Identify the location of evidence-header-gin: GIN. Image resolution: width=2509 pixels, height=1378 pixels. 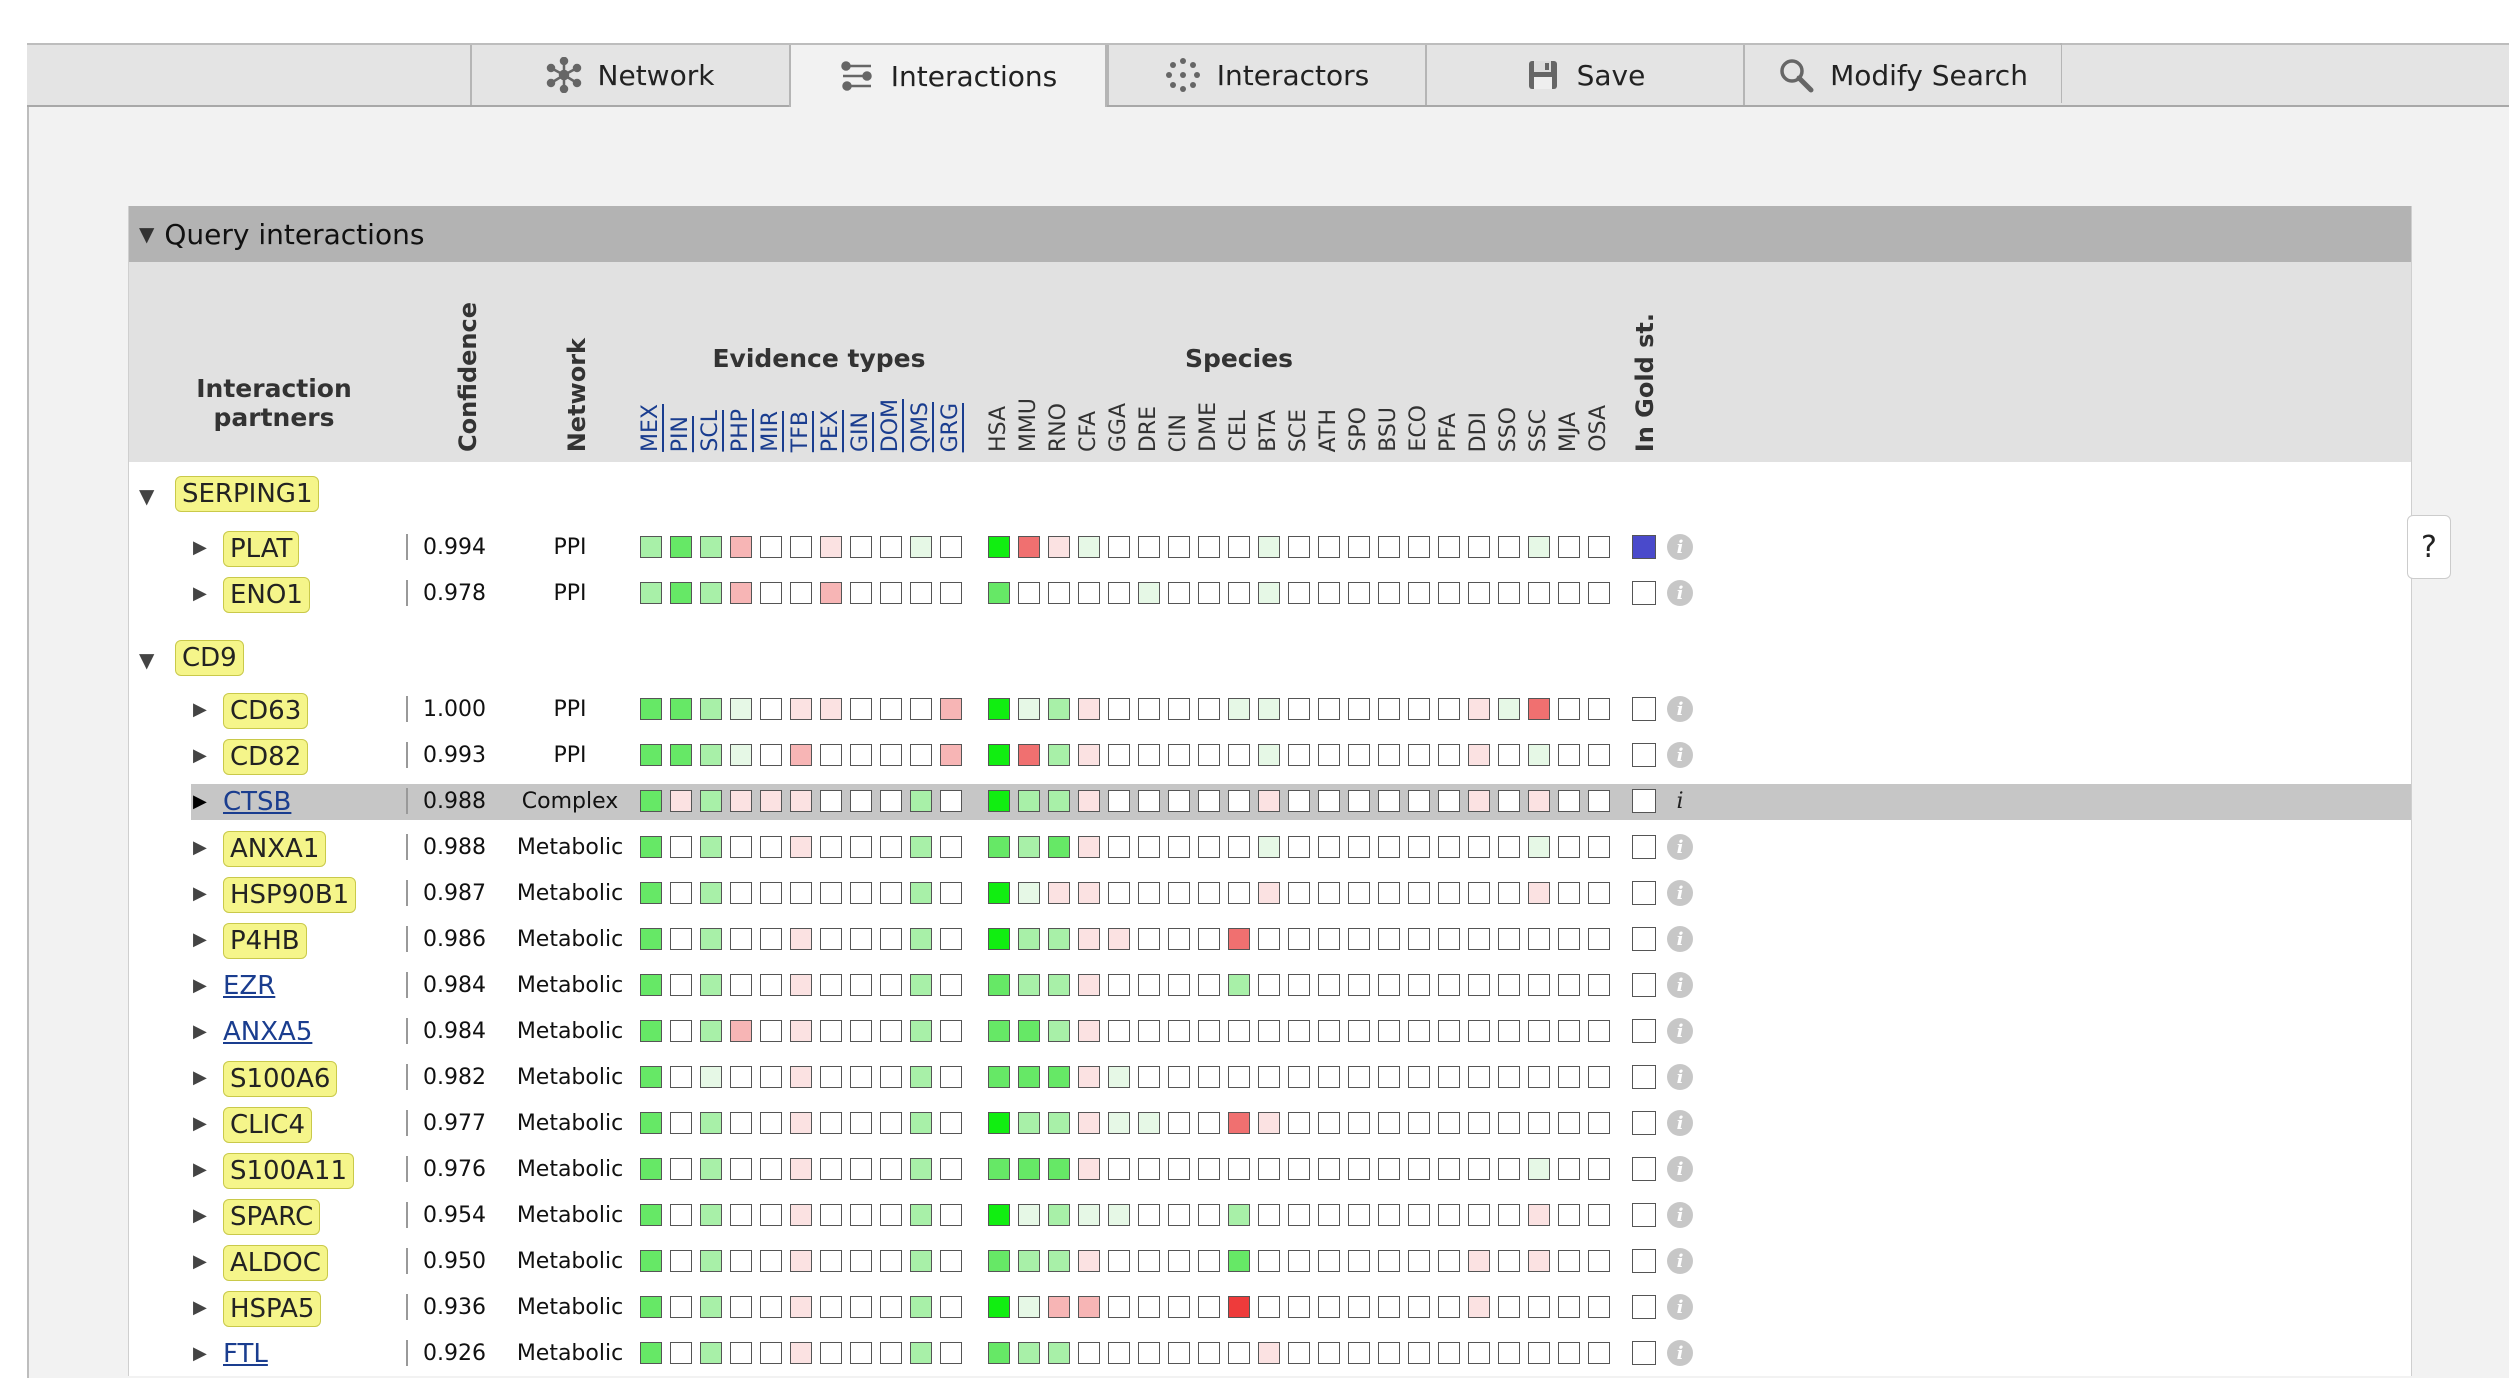
(861, 432).